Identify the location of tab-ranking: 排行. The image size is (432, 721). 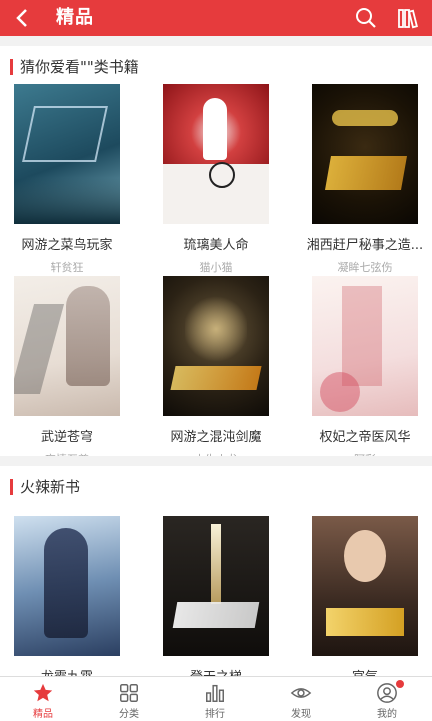
(215, 699).